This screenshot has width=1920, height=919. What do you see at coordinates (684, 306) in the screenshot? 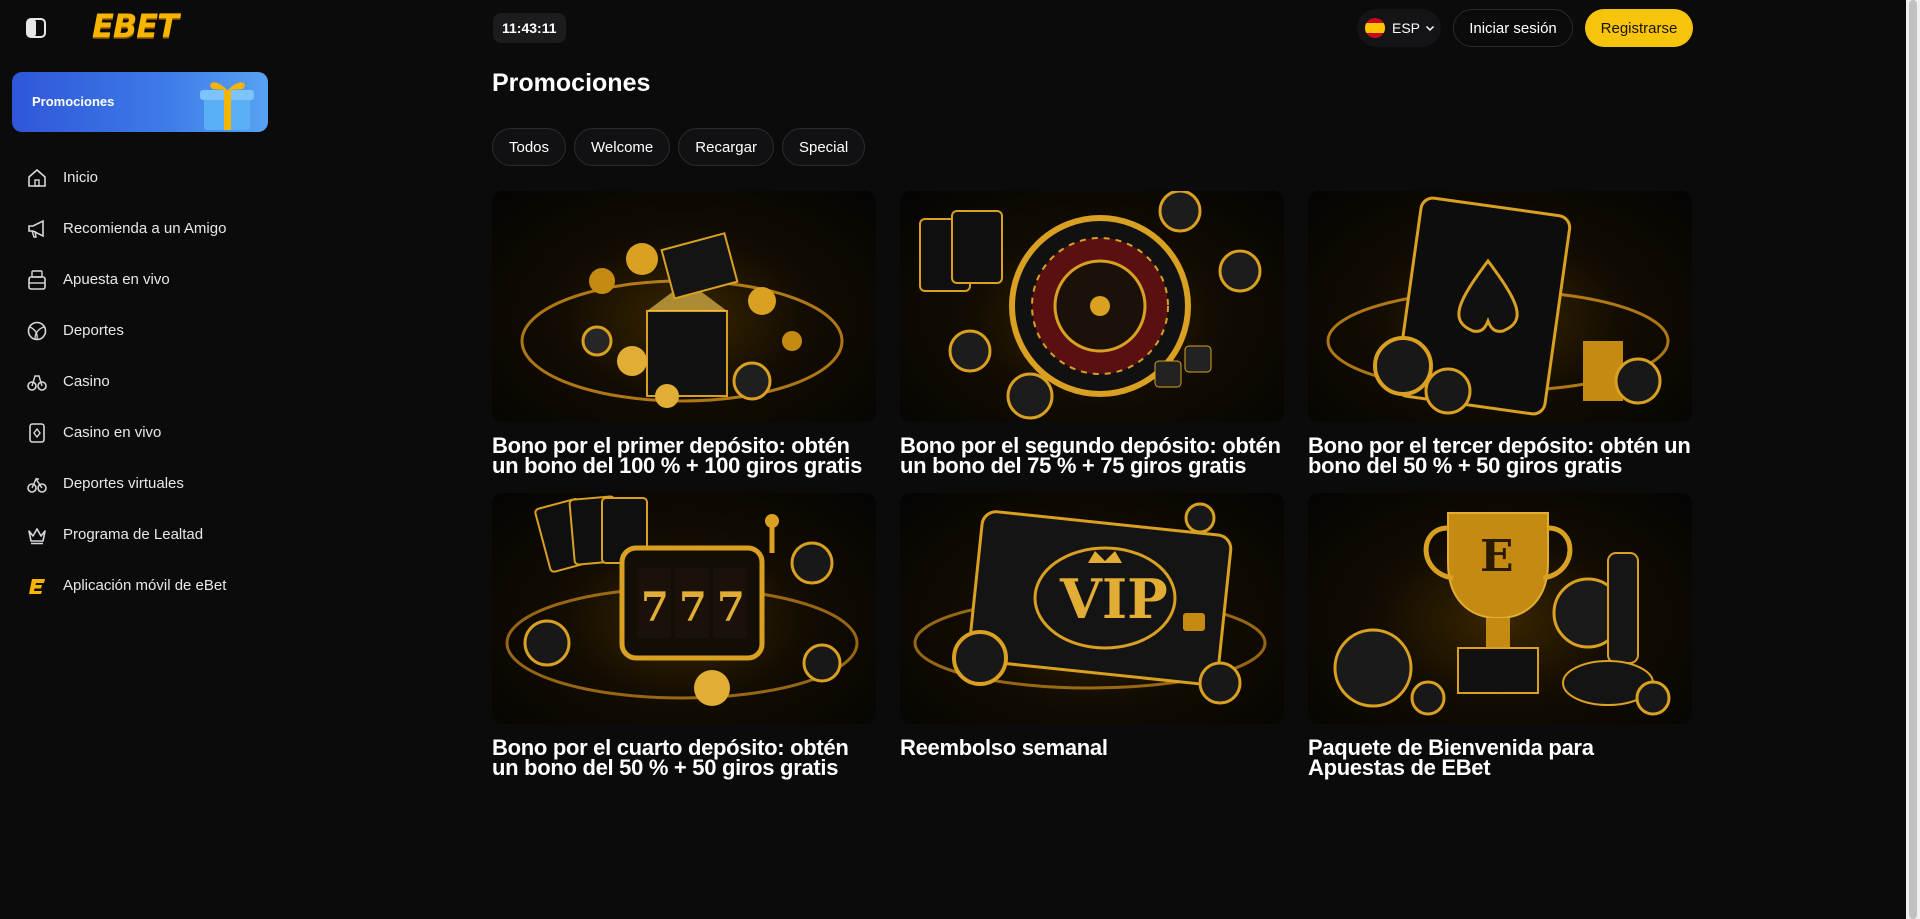
I see `promo-image-gift-coins` at bounding box center [684, 306].